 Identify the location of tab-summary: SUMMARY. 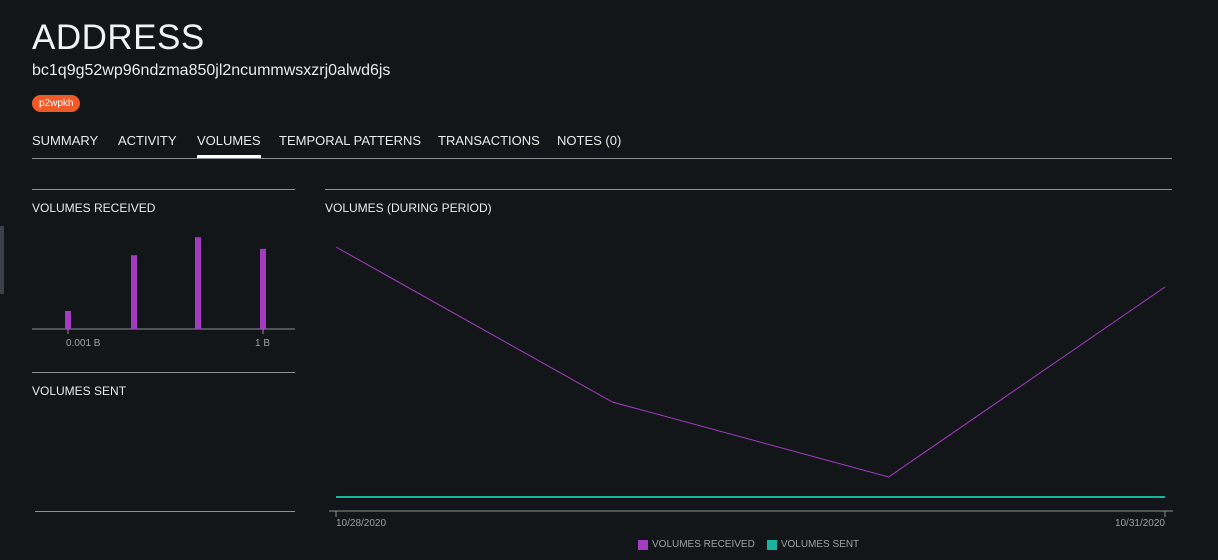
(65, 145).